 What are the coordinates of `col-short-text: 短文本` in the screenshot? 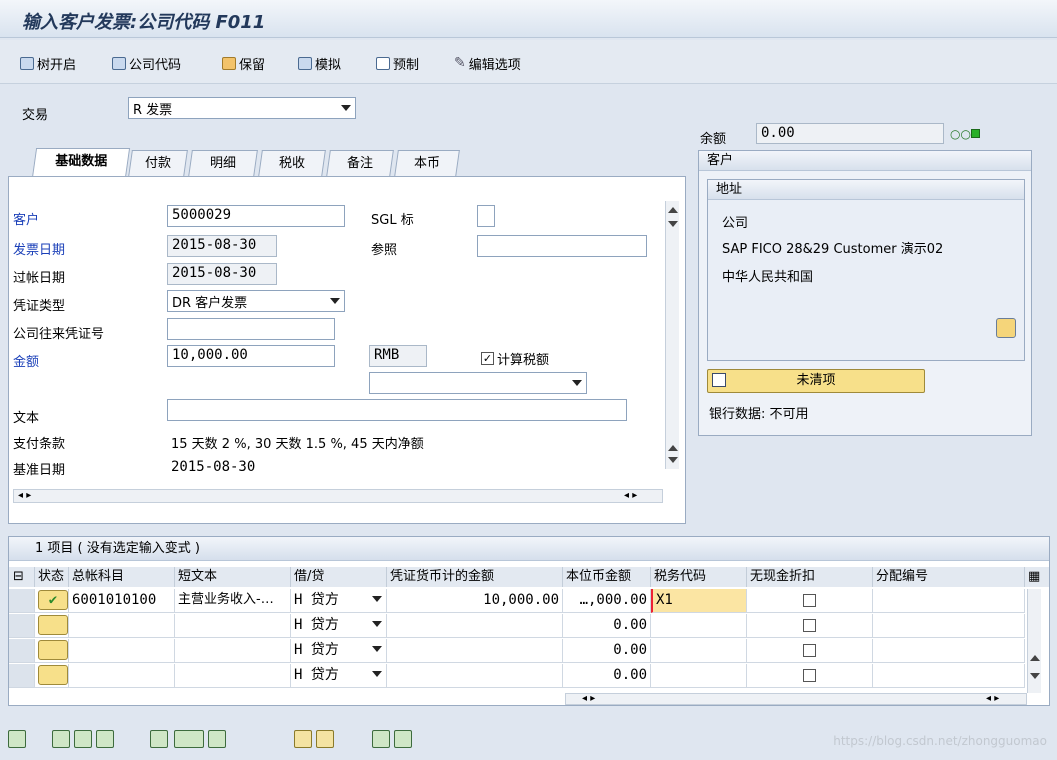 It's located at (233, 577).